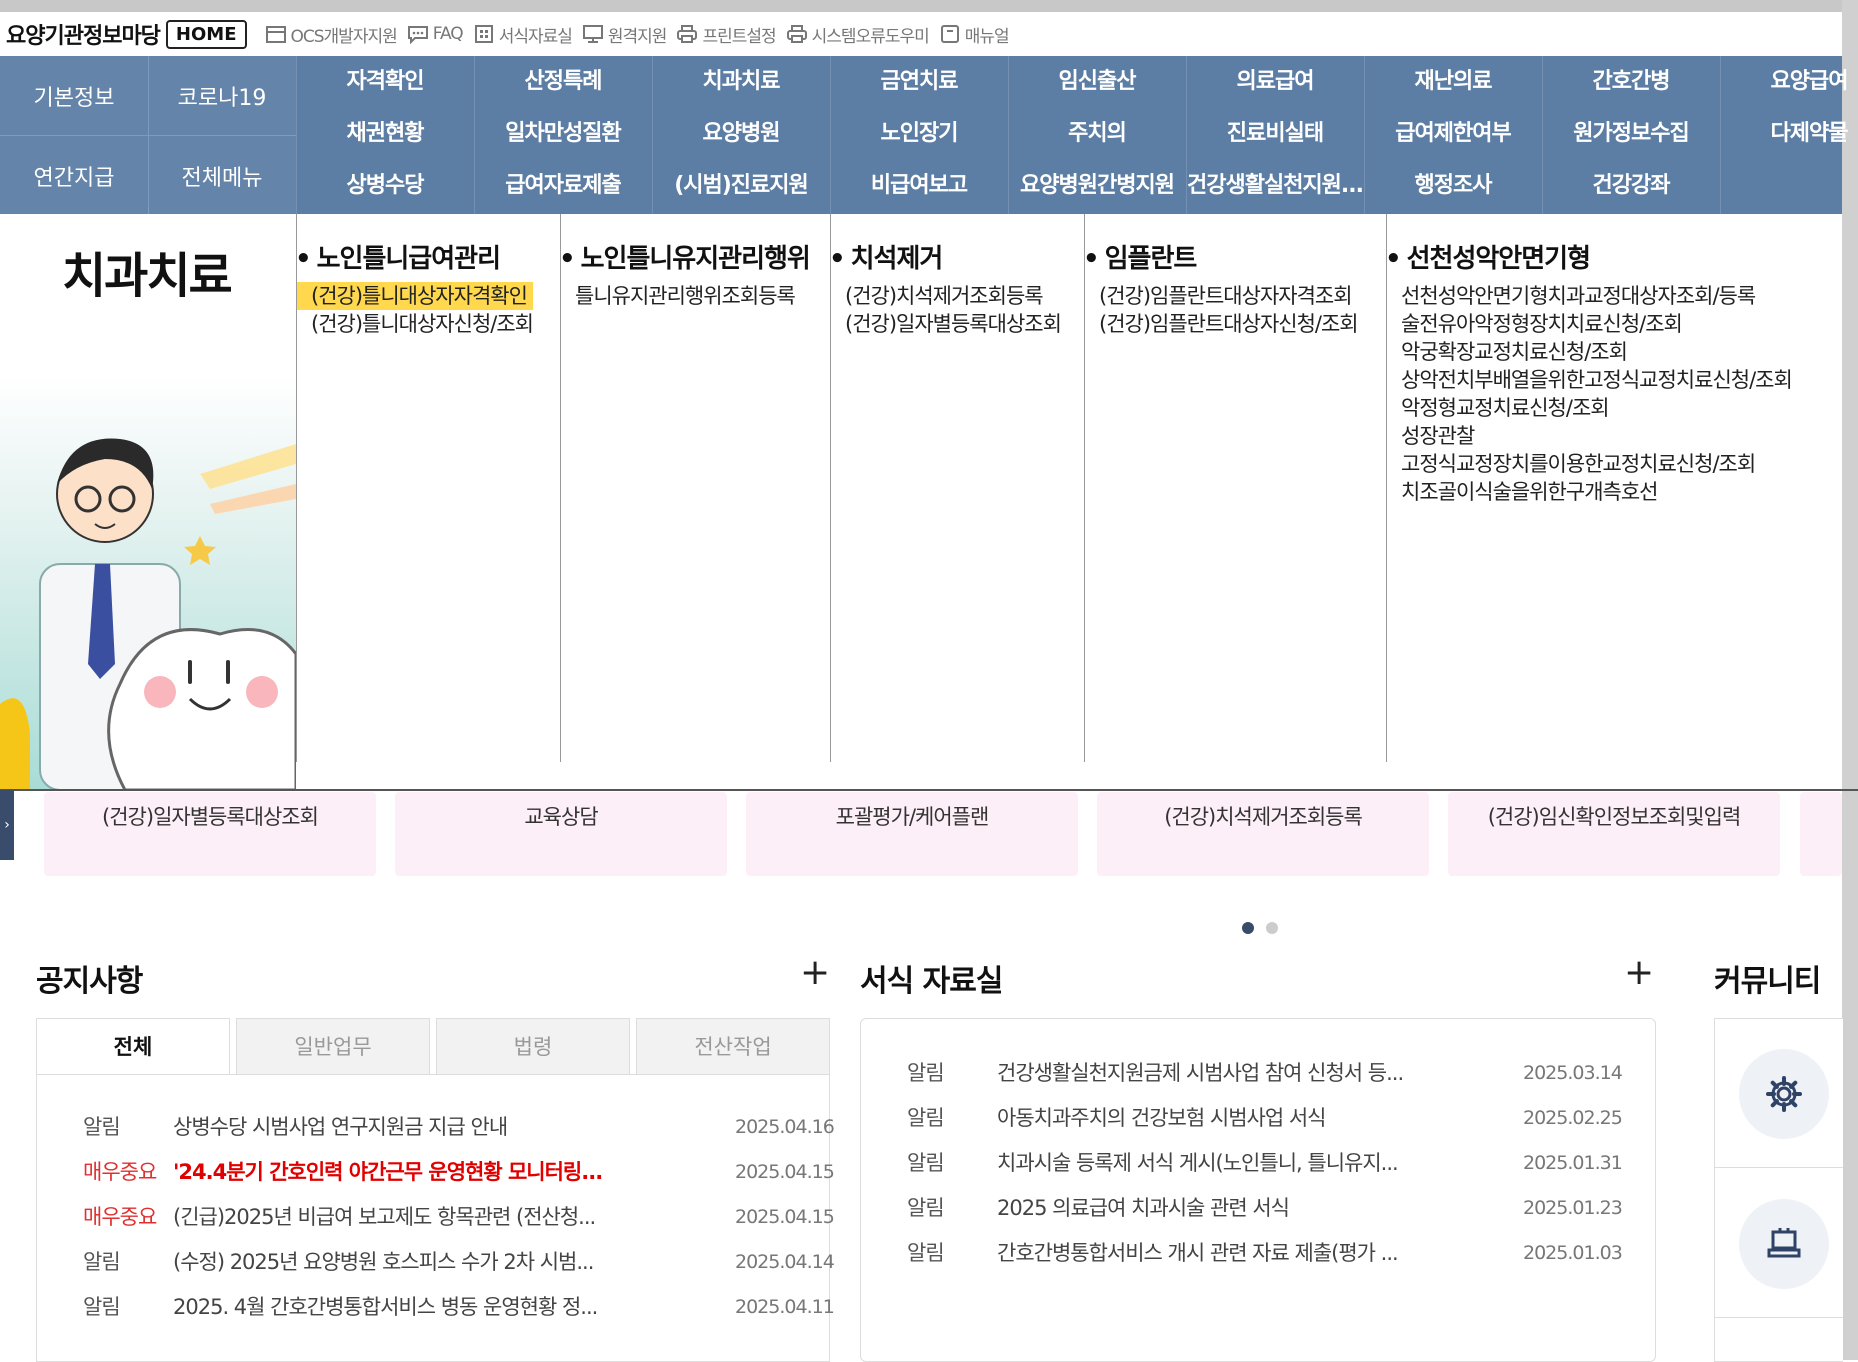 The height and width of the screenshot is (1362, 1858). I want to click on form-row: 알림 간호간병통합서비스 개시 관련 자료 제출(평가 ... 2025.01.03, so click(1267, 1253).